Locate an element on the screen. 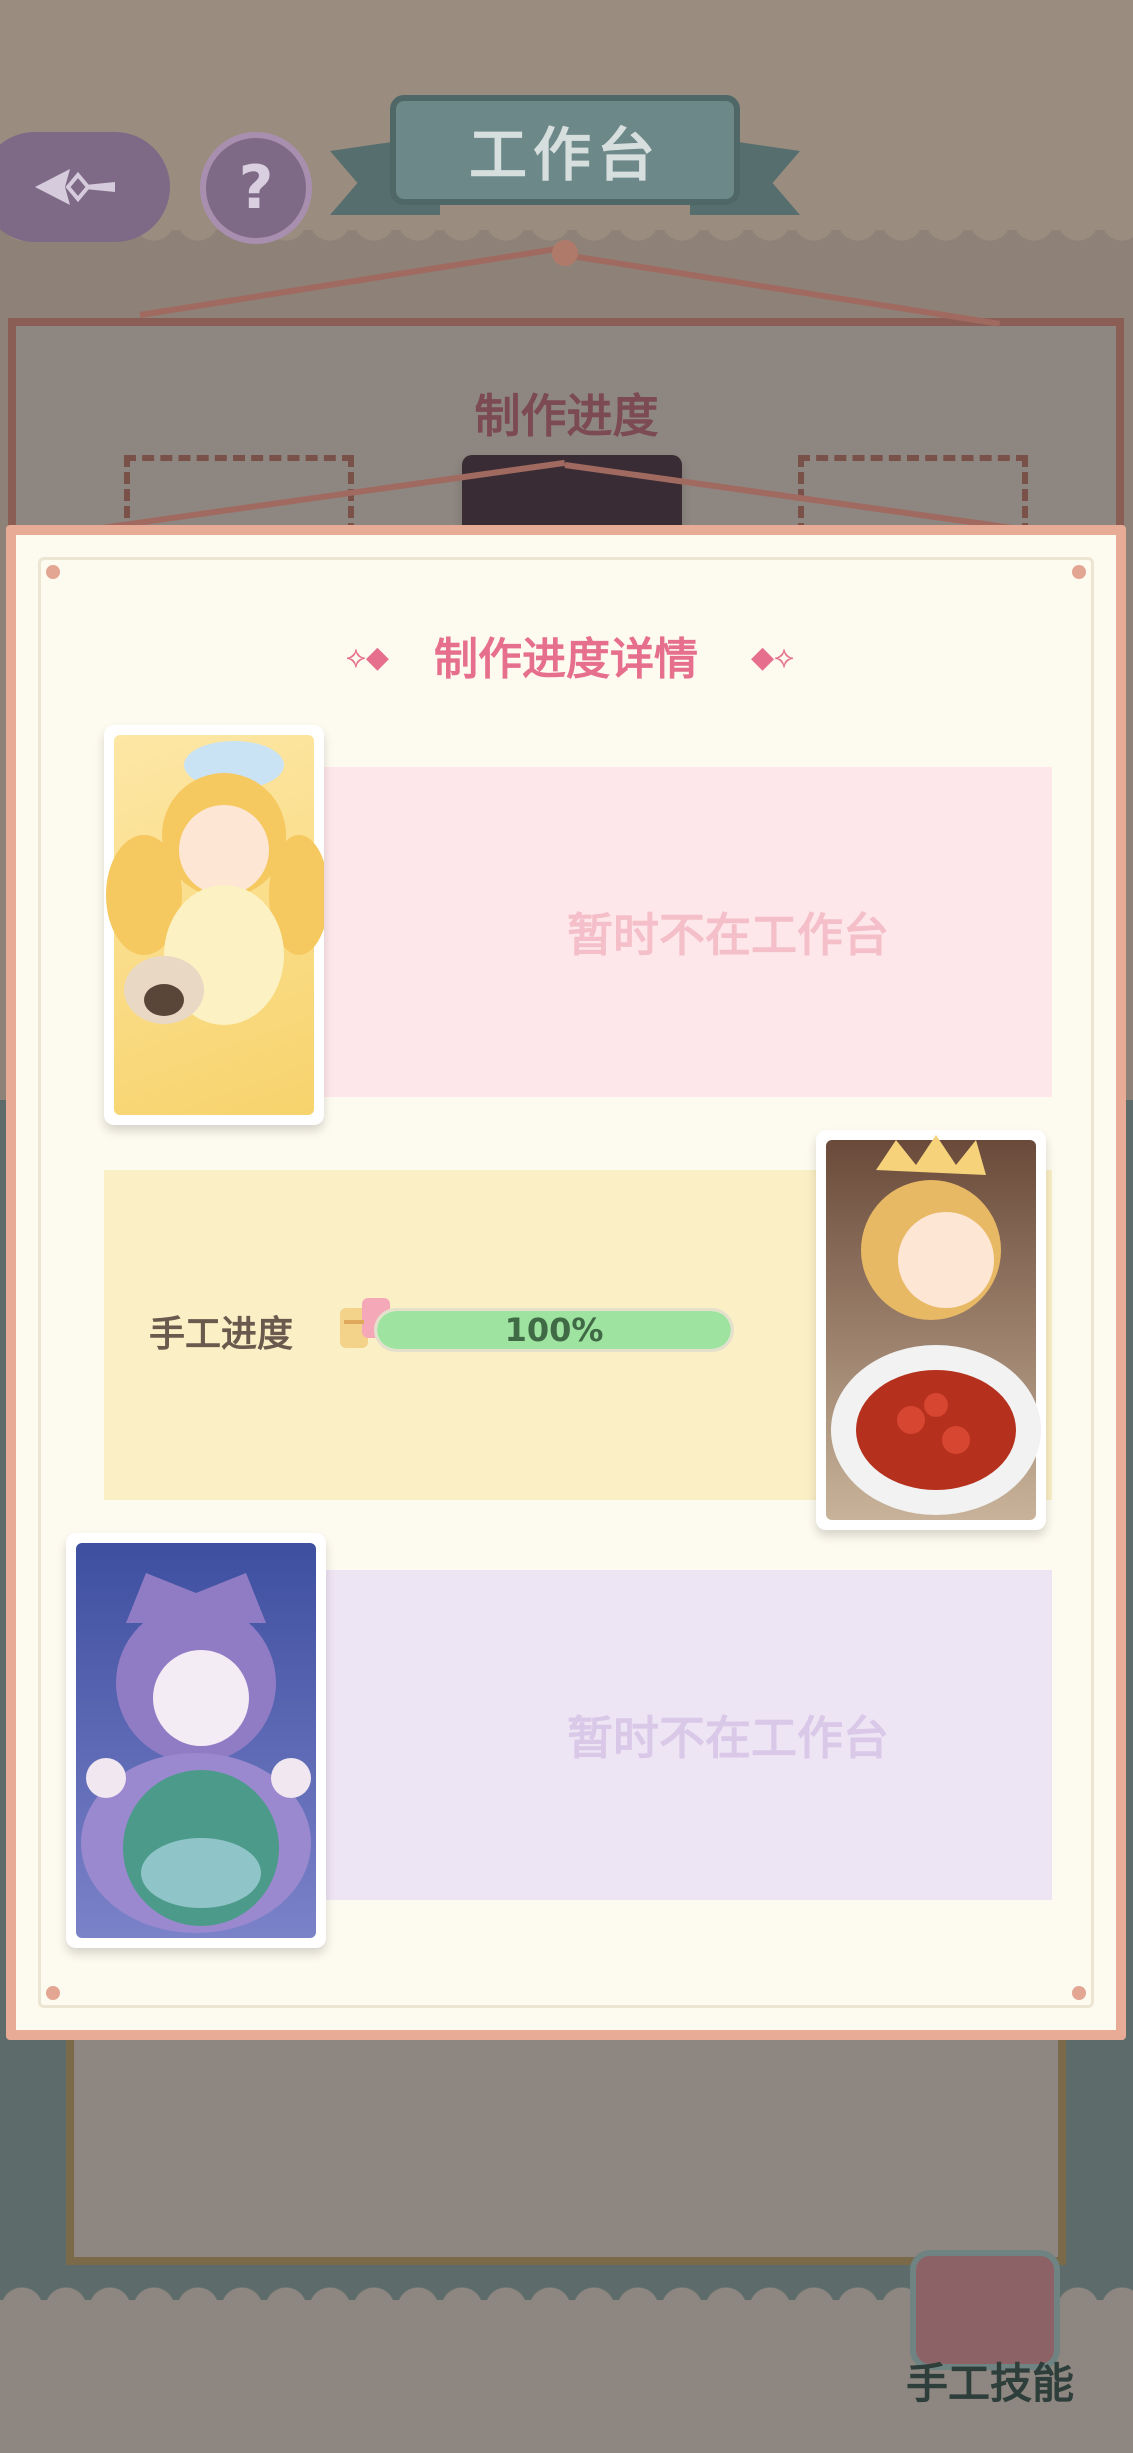  character-portrait-princess is located at coordinates (931, 1330).